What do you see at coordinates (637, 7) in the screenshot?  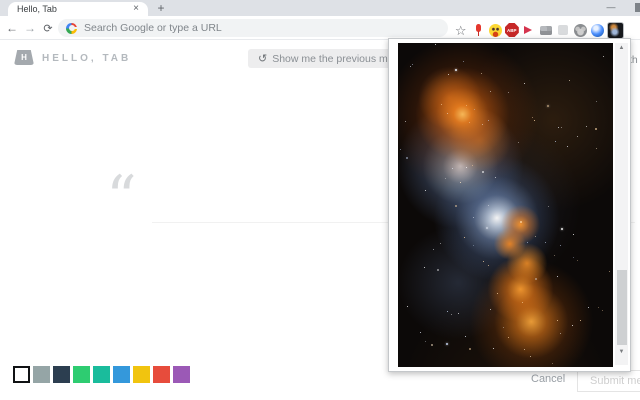 I see `window-control-partial` at bounding box center [637, 7].